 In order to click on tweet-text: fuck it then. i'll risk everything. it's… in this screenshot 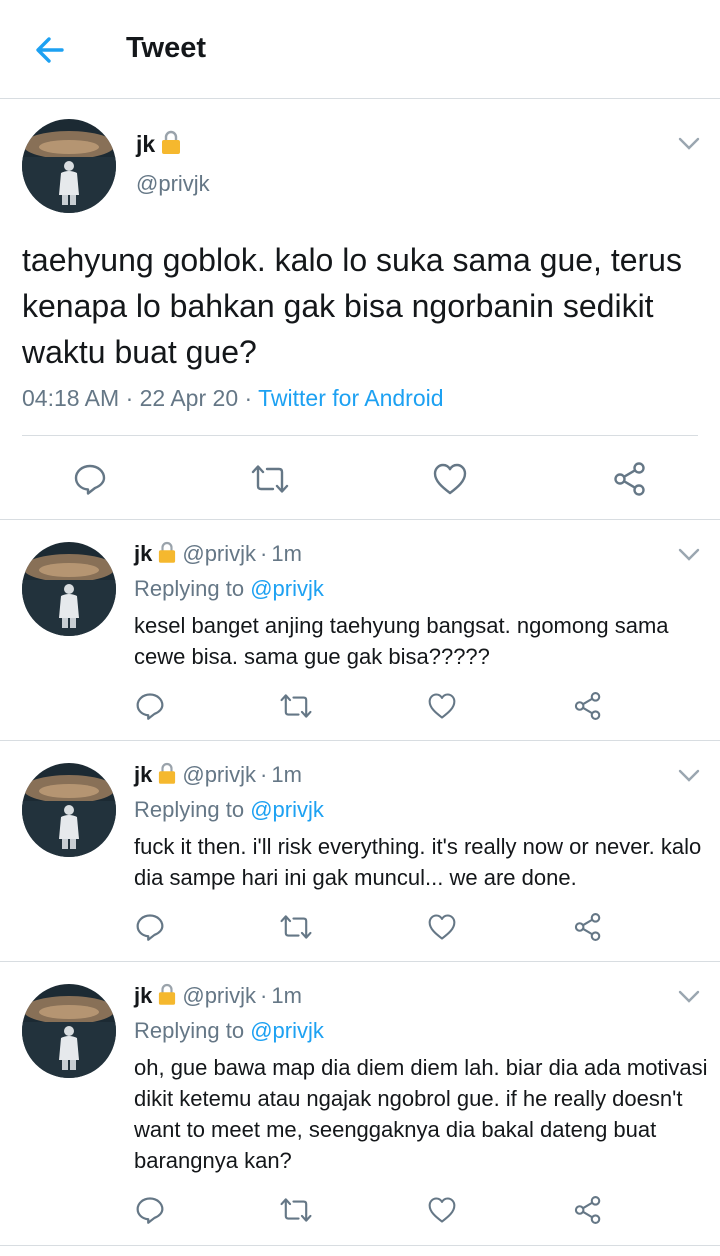, I will do `click(418, 862)`.